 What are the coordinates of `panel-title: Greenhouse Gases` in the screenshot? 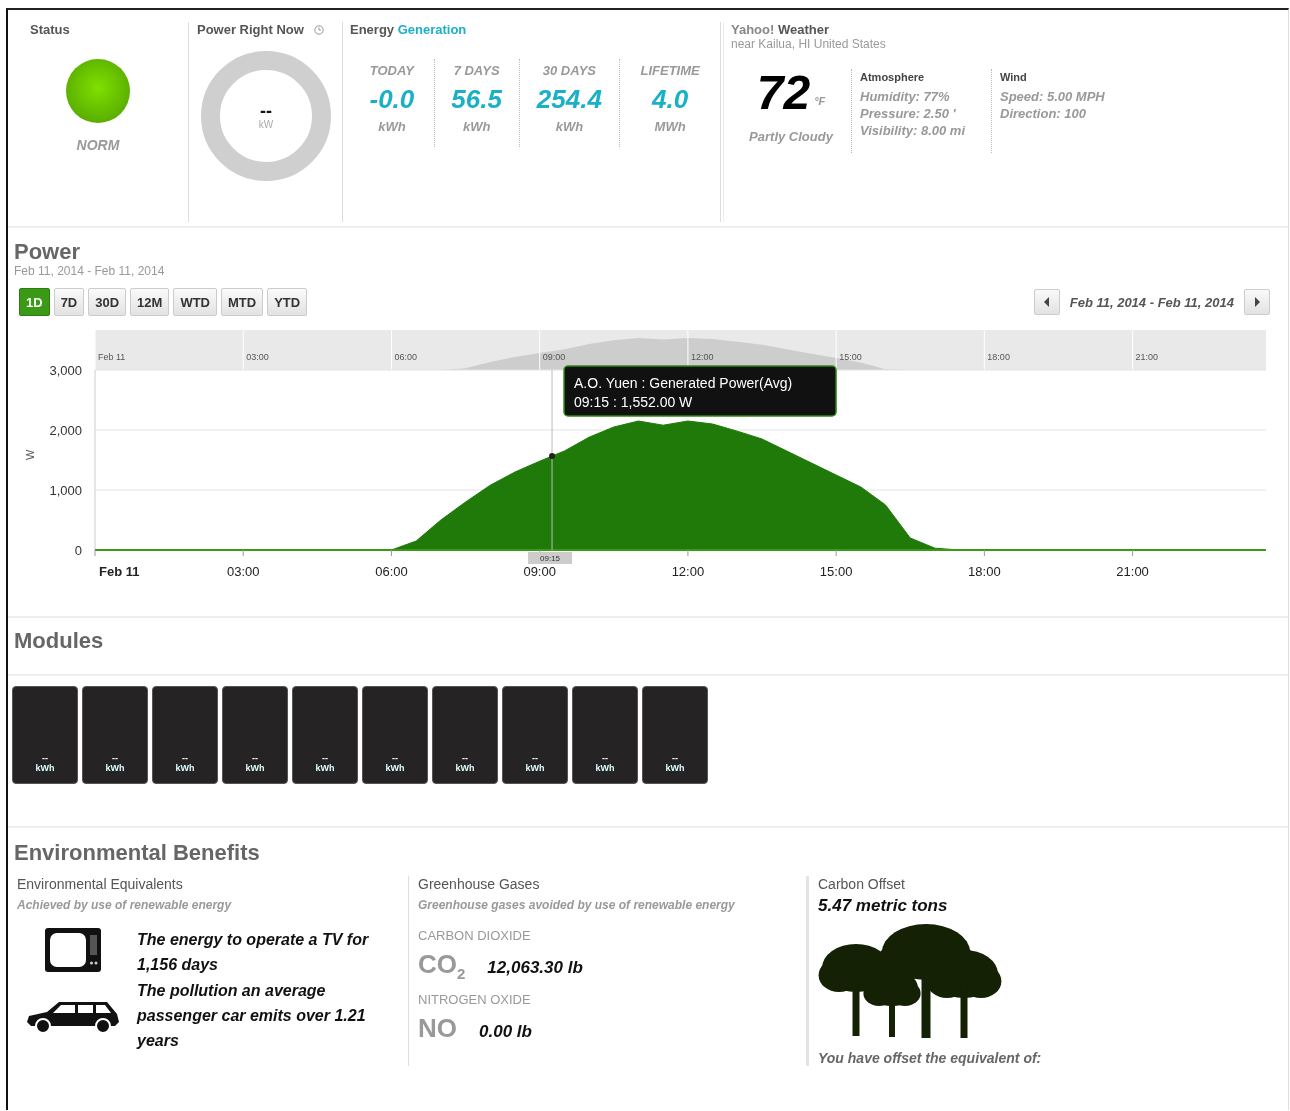 It's located at (479, 884).